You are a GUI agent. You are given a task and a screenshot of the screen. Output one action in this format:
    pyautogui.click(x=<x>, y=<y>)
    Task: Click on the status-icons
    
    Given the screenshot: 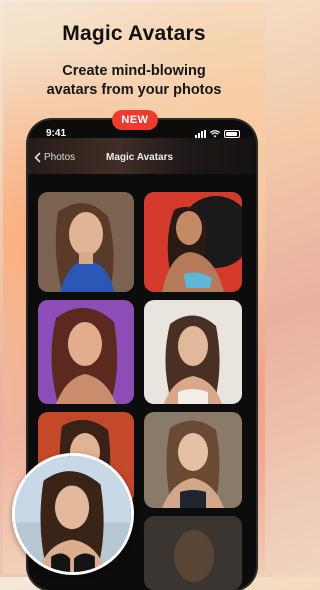 What is the action you would take?
    pyautogui.click(x=217, y=134)
    